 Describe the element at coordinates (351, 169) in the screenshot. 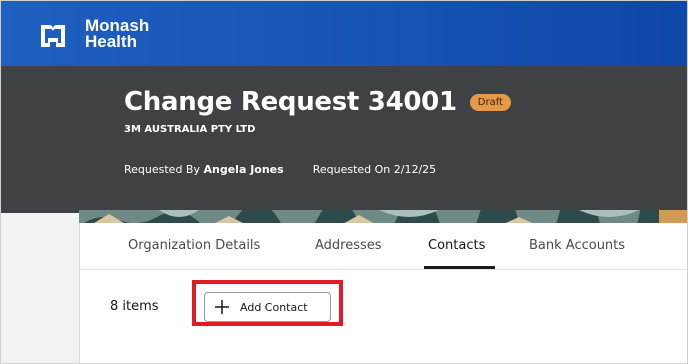

I see `requested-on-label: Requested On` at that location.